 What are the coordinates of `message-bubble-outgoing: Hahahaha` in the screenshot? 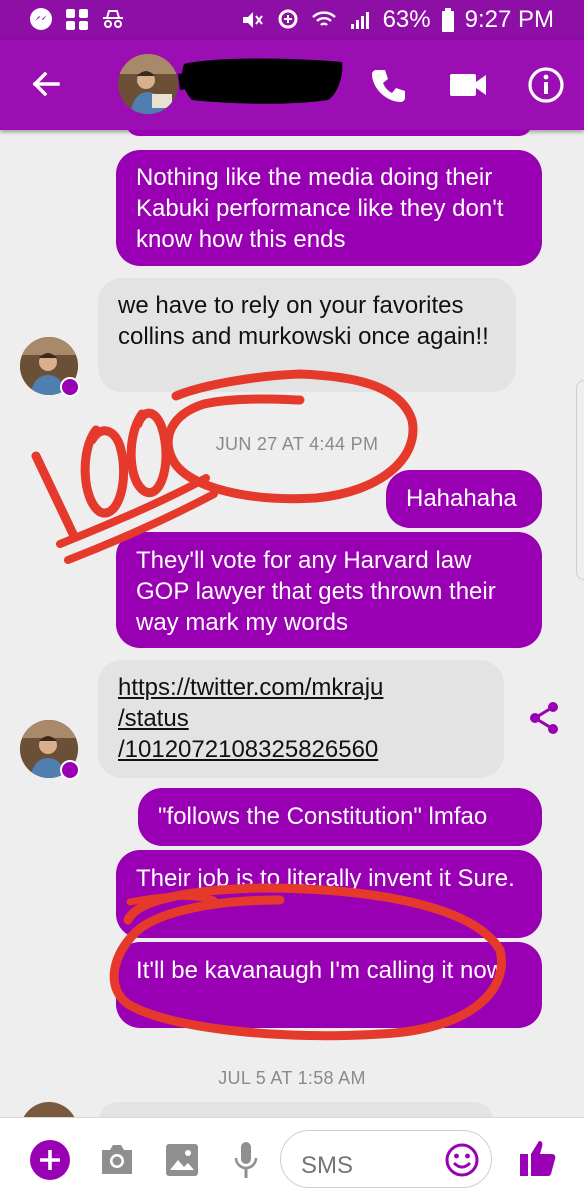 It's located at (464, 499).